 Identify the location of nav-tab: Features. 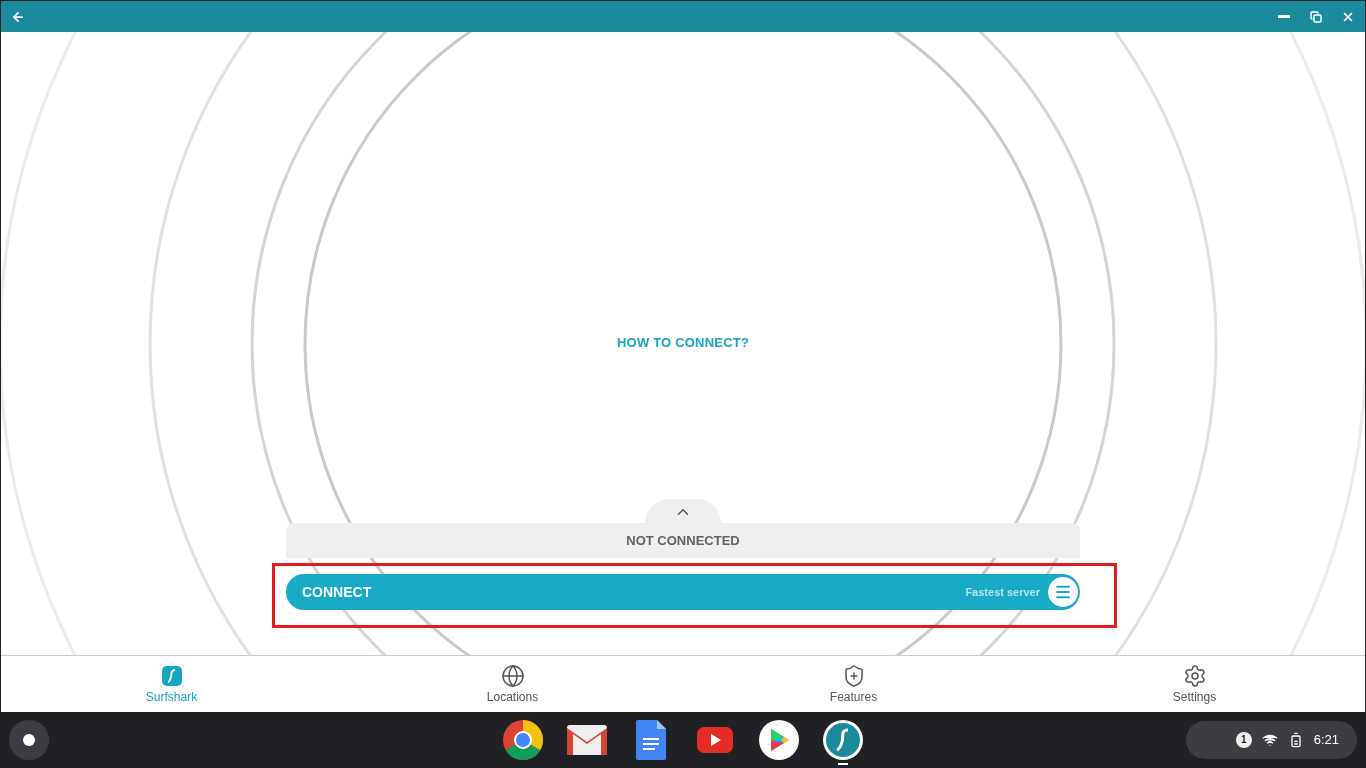
(853, 684).